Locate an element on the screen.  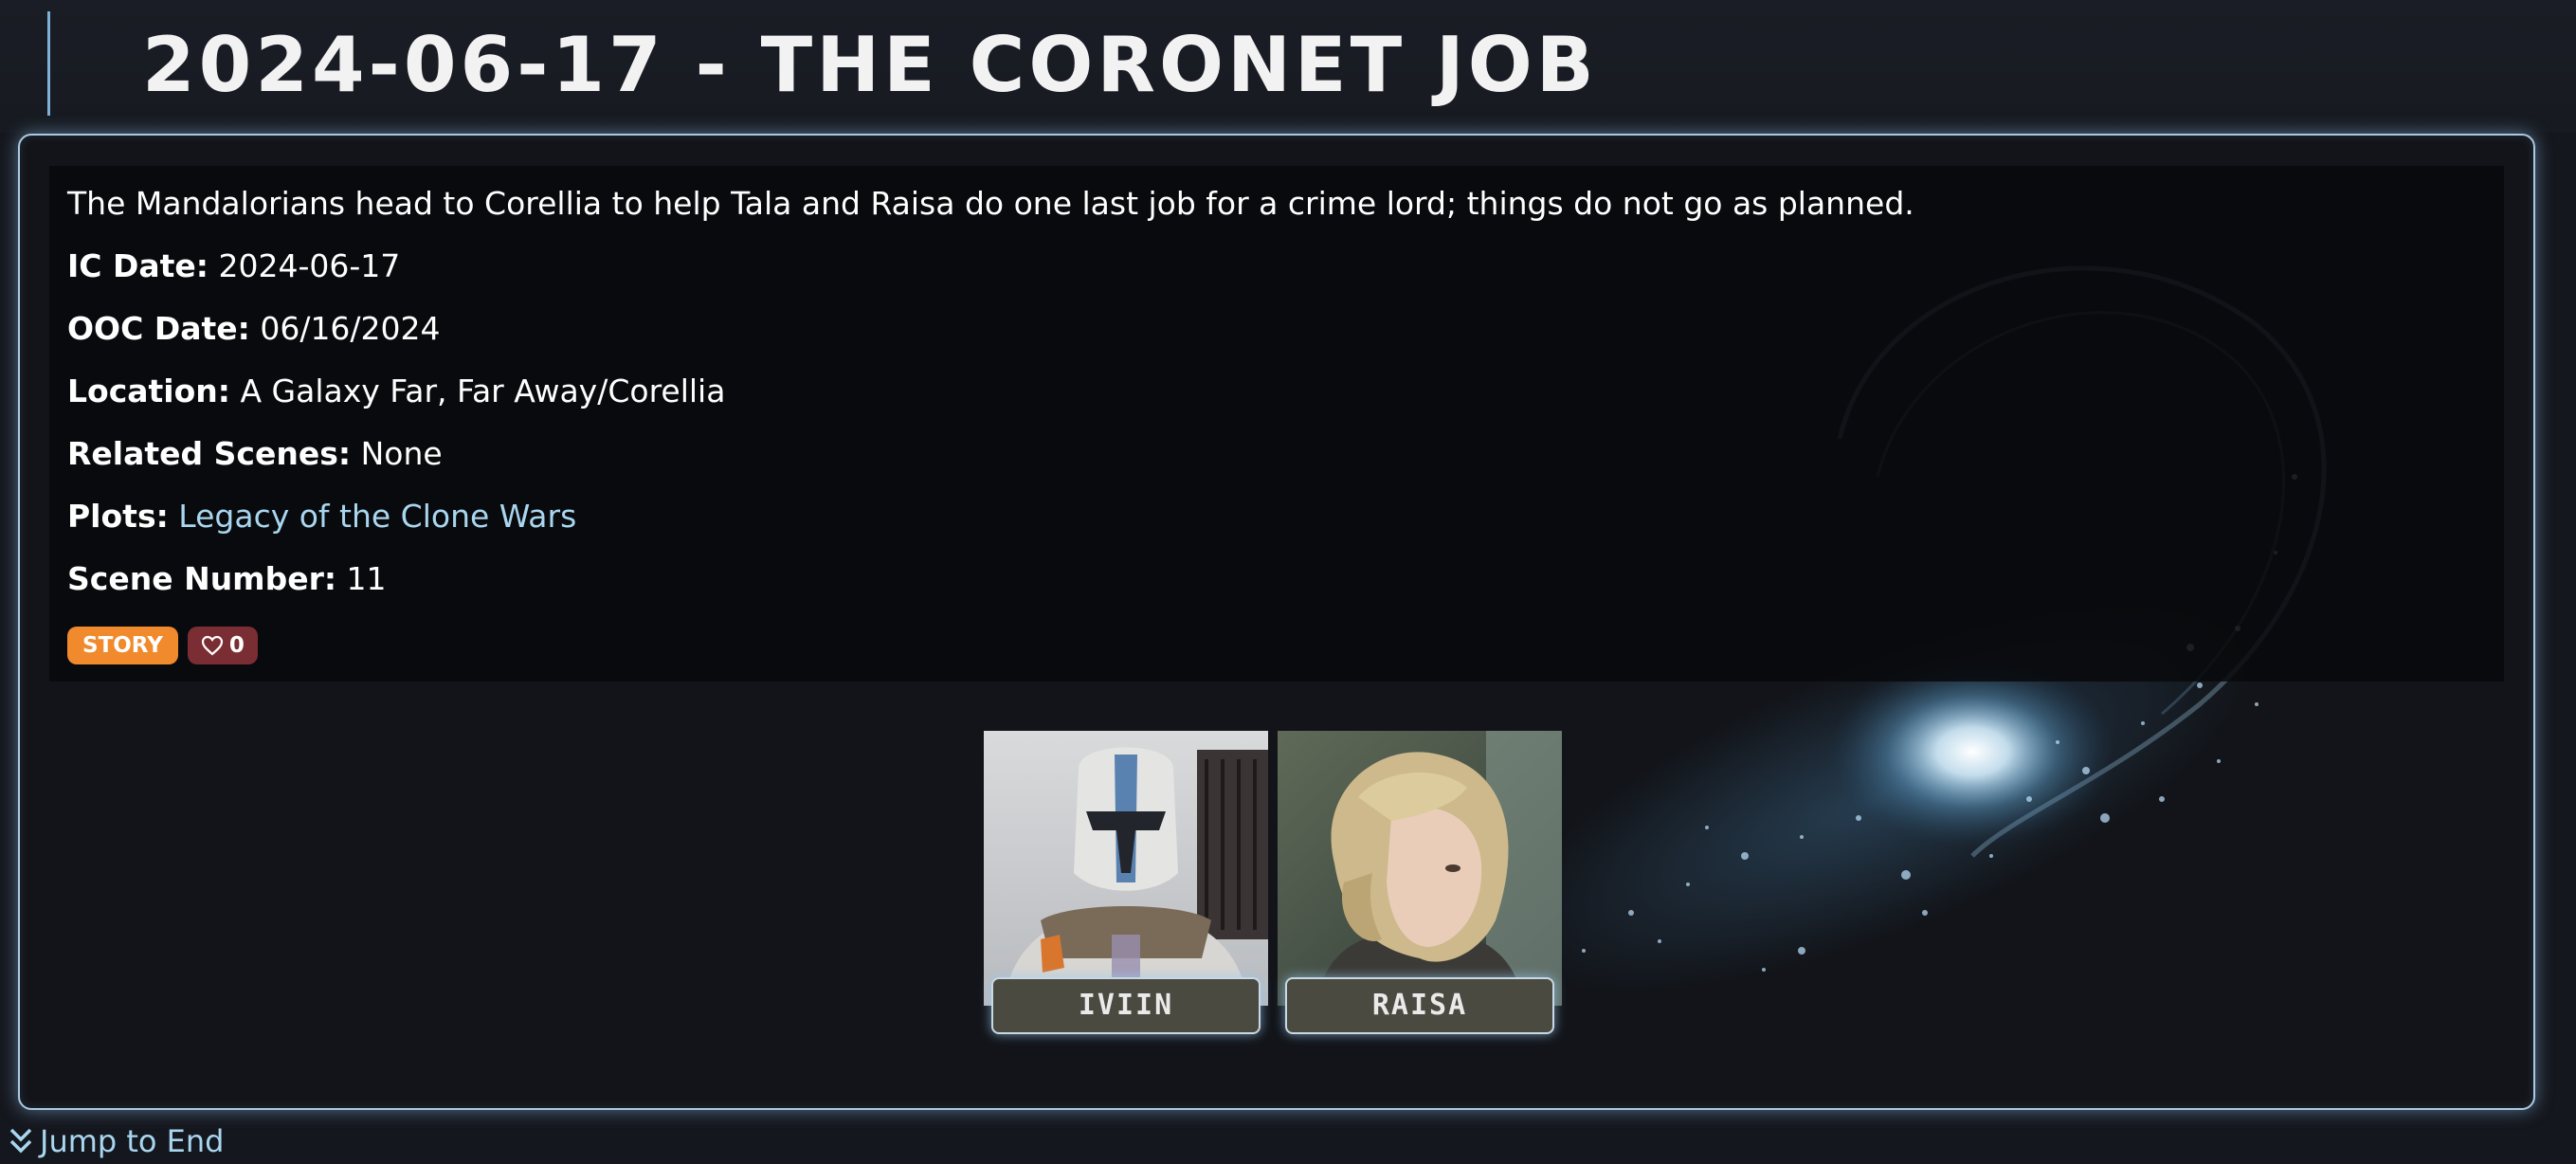
ooc-date-value: 06/16/2024 is located at coordinates (350, 328).